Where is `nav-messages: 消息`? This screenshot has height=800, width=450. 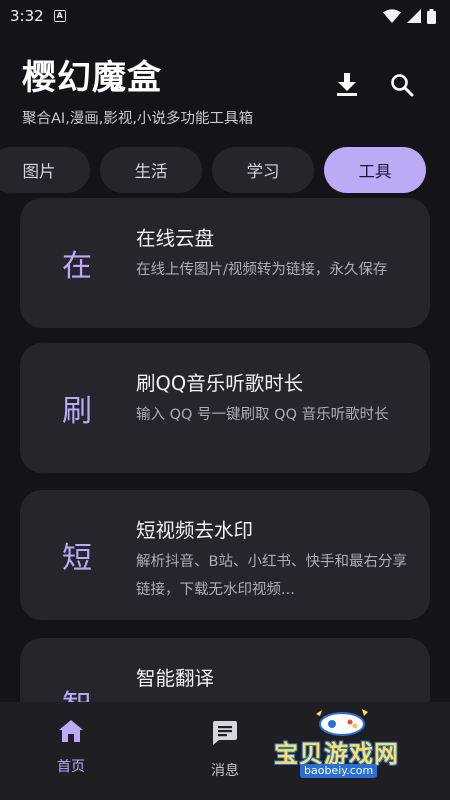 nav-messages: 消息 is located at coordinates (225, 750).